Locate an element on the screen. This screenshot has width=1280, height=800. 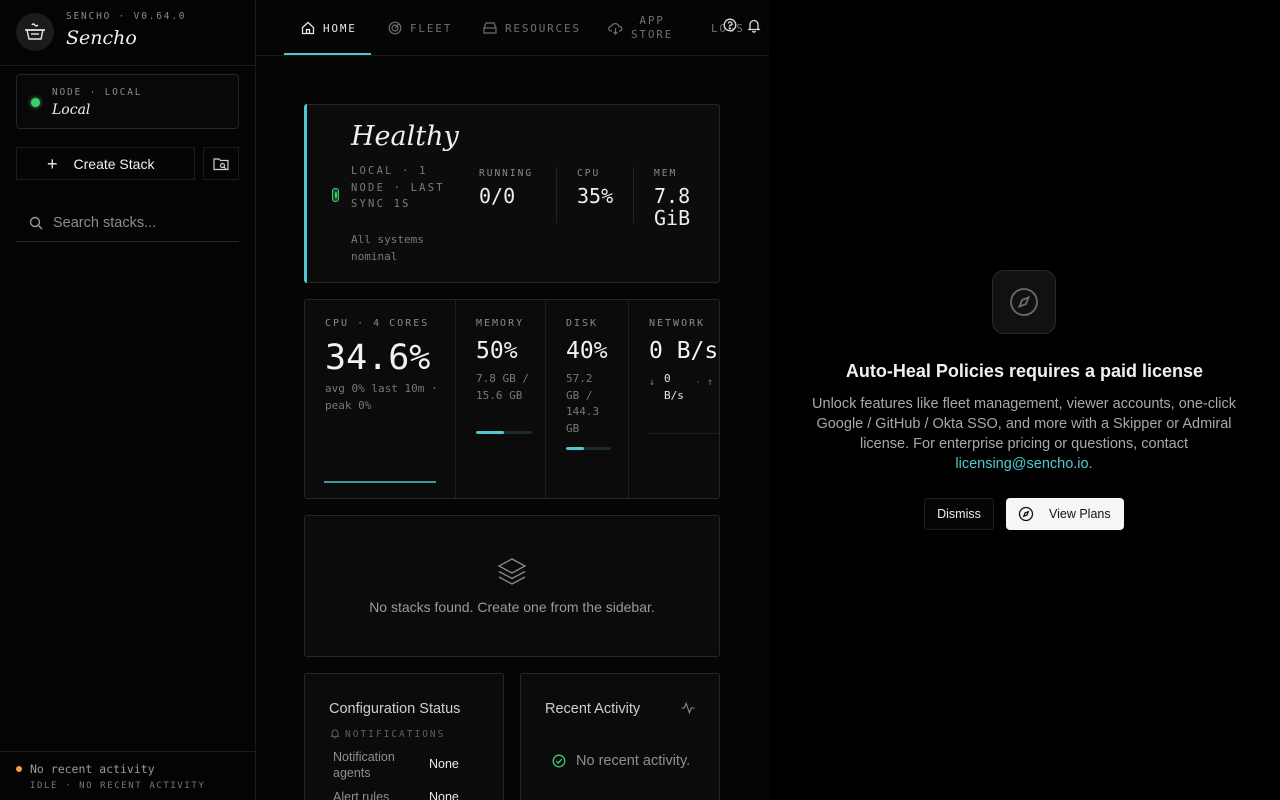
search-input is located at coordinates (143, 223).